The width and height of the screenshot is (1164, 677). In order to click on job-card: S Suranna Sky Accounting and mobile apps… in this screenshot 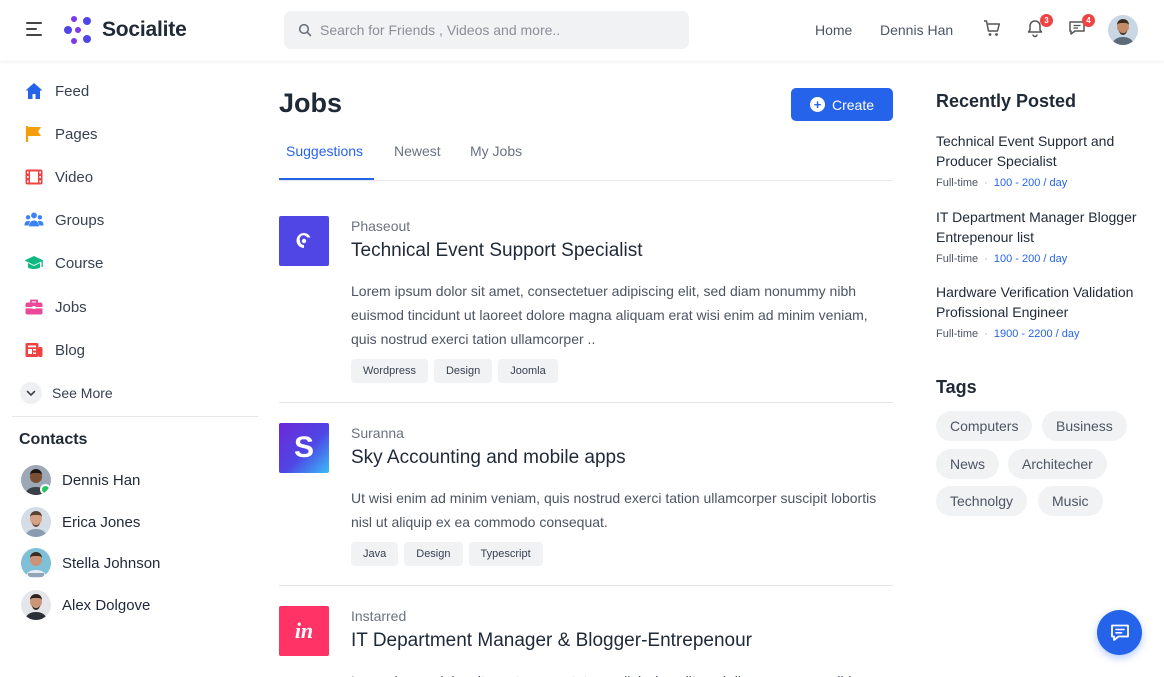, I will do `click(586, 495)`.